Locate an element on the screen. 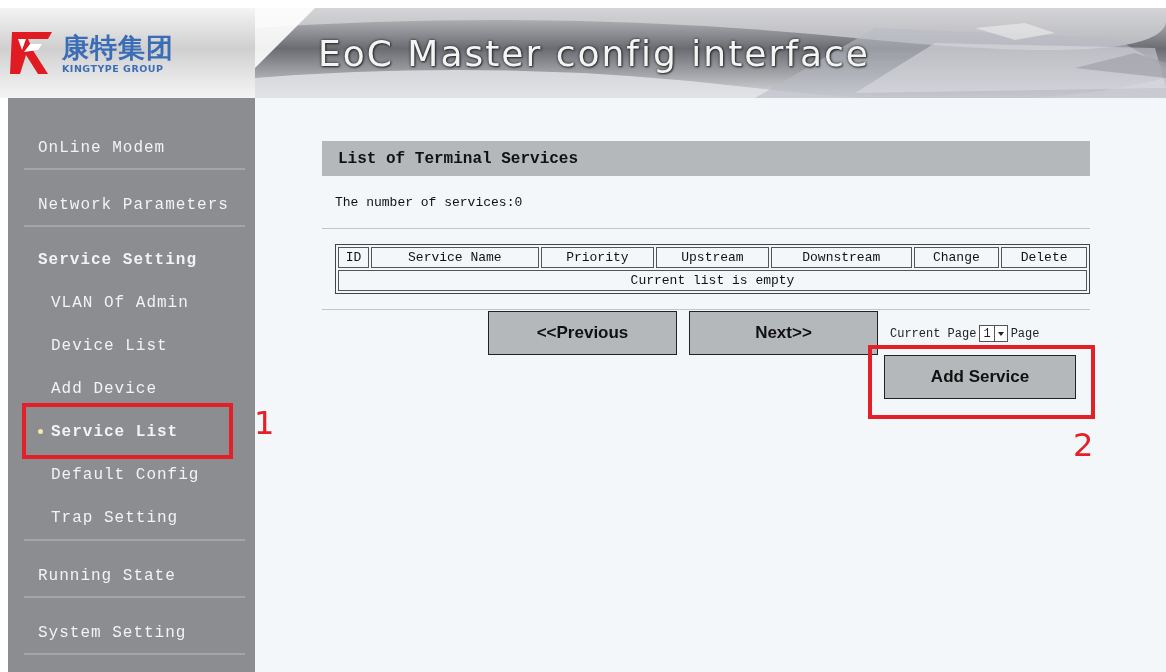  company-subtitle: KINGTYPE GROUP is located at coordinates (113, 68).